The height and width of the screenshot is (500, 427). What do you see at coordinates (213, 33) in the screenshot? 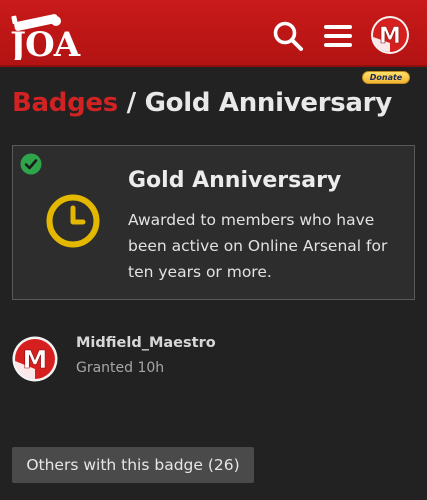
I see `site-header: JOA M` at bounding box center [213, 33].